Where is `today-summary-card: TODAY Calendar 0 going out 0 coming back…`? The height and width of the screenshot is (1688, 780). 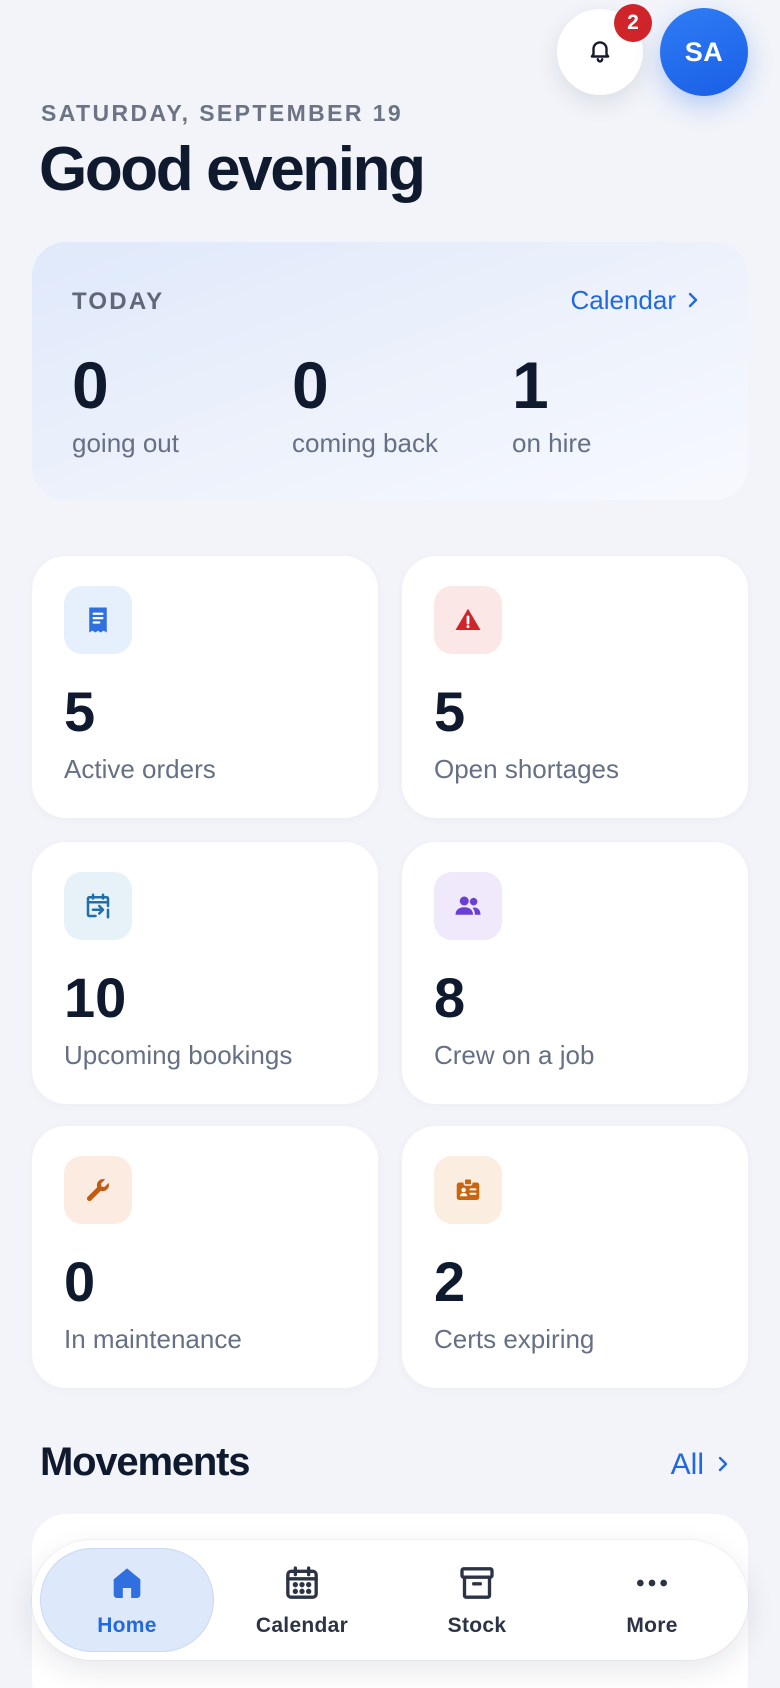
today-summary-card: TODAY Calendar 0 going out 0 coming back… is located at coordinates (390, 371).